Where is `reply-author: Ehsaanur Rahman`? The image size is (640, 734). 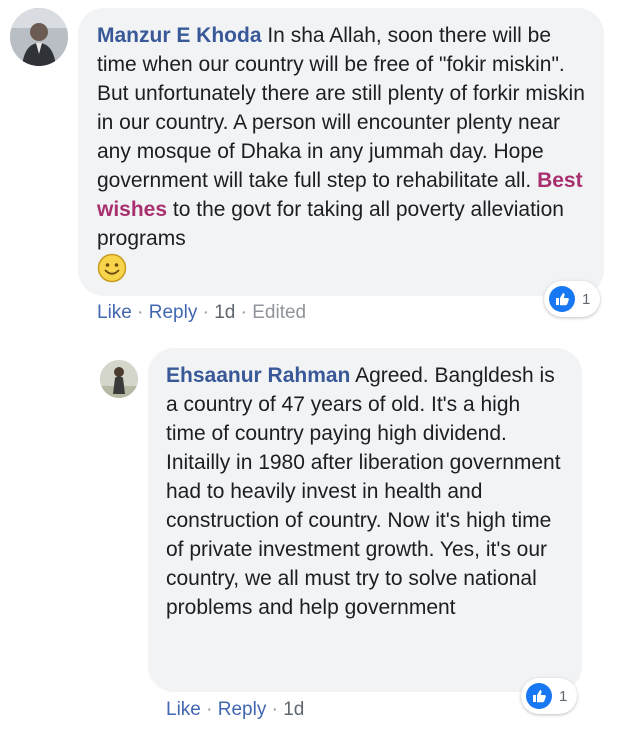 reply-author: Ehsaanur Rahman is located at coordinates (258, 375).